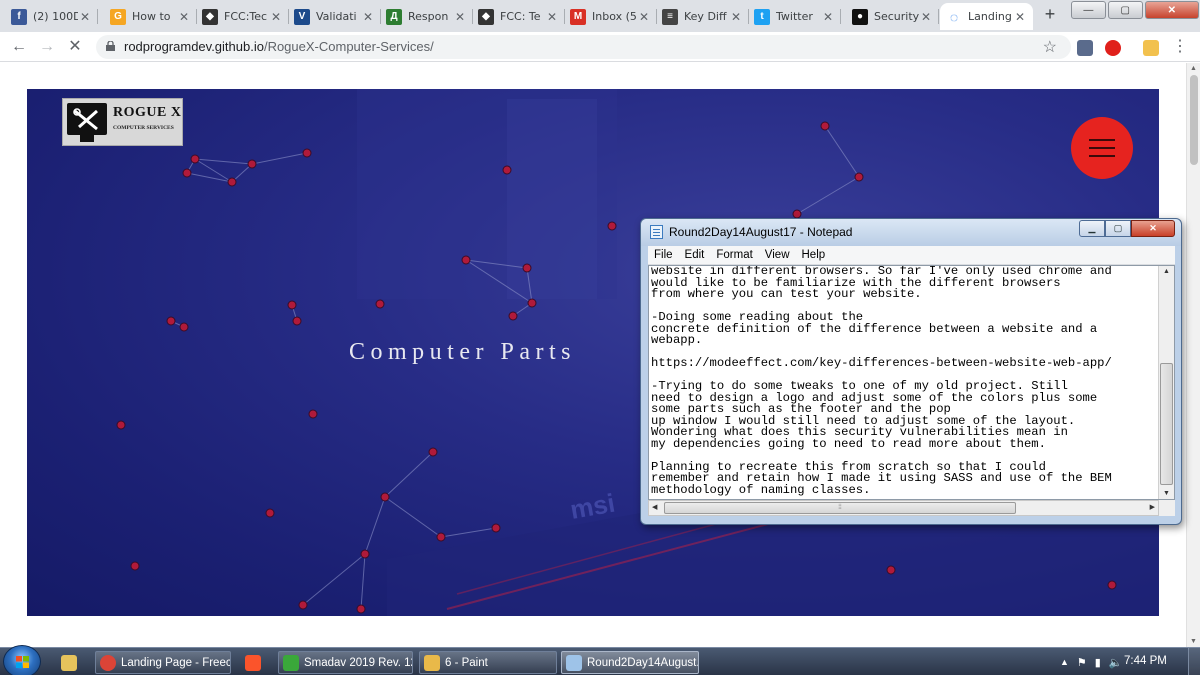  I want to click on network-link, so click(375, 525).